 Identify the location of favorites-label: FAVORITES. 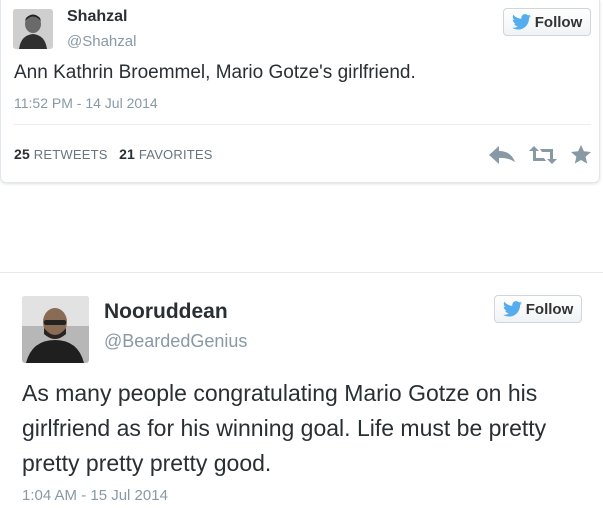
(176, 154).